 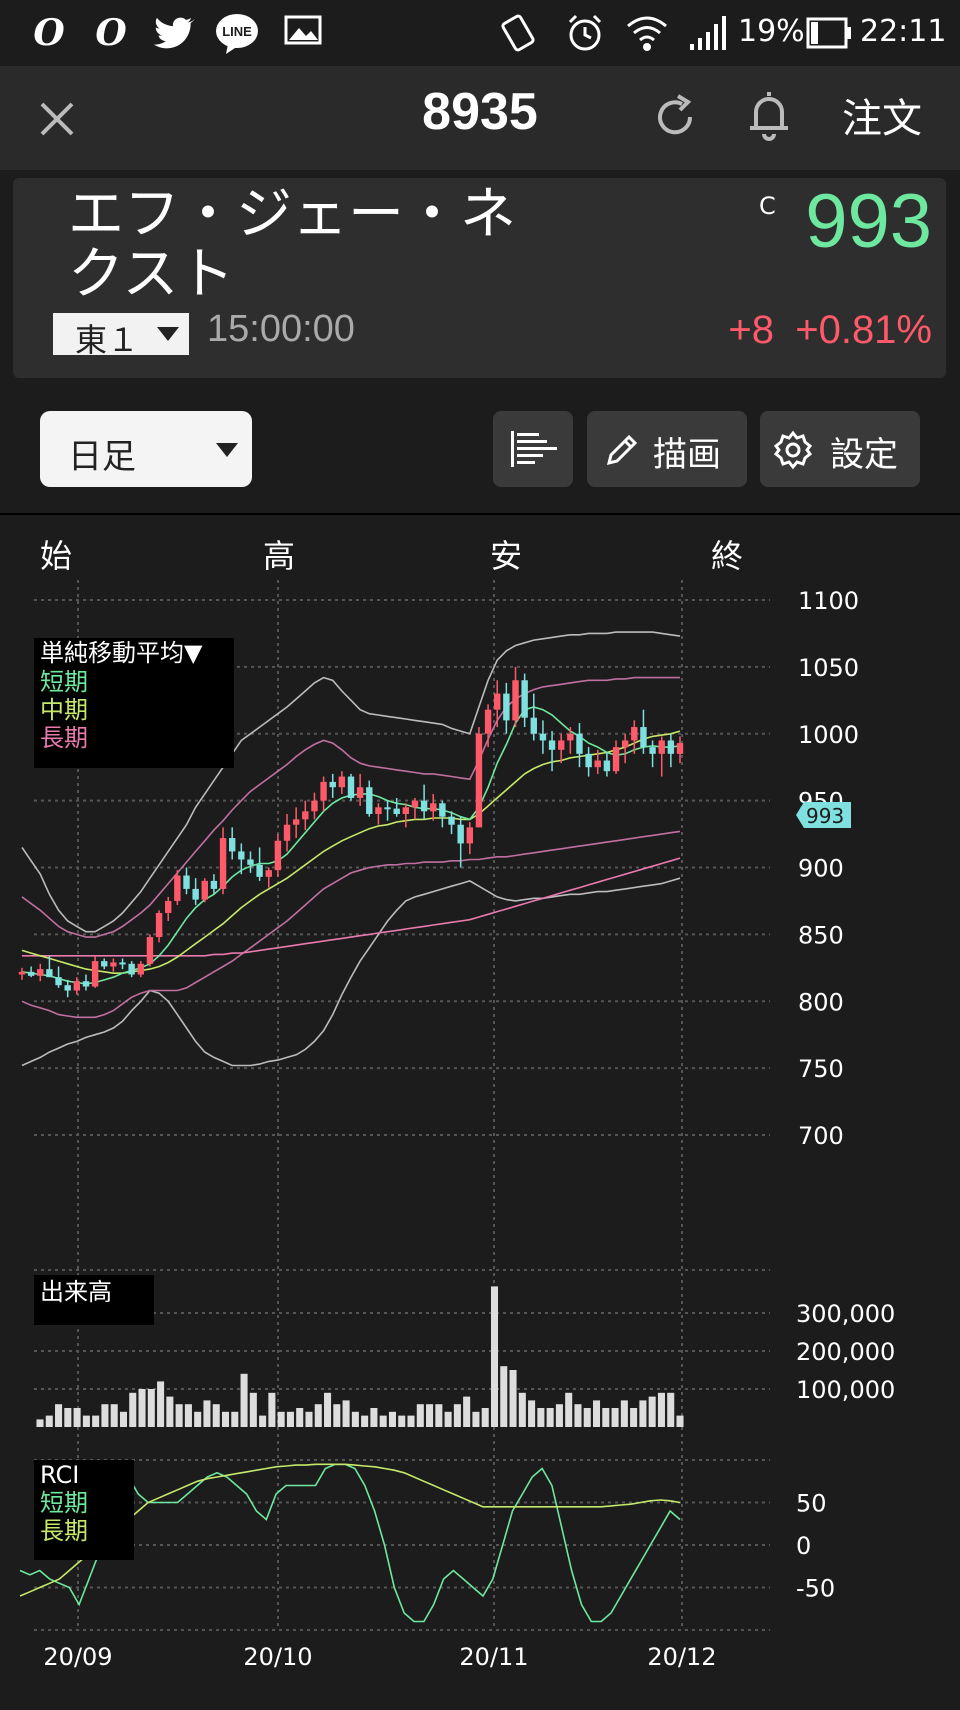 What do you see at coordinates (277, 1657) in the screenshot?
I see `date-tick-label: 20/10` at bounding box center [277, 1657].